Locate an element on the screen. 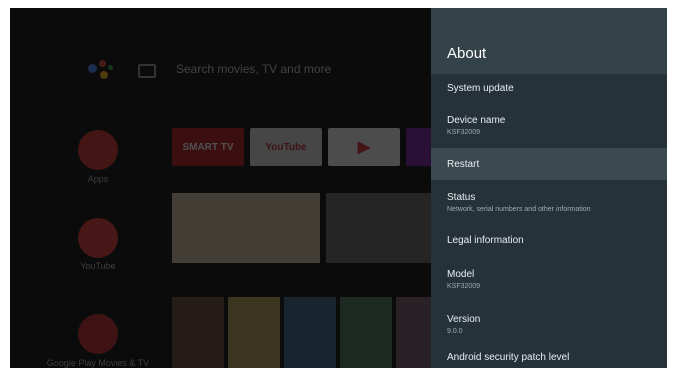 Image resolution: width=680 pixels, height=374 pixels. item-title: Device name is located at coordinates (476, 120).